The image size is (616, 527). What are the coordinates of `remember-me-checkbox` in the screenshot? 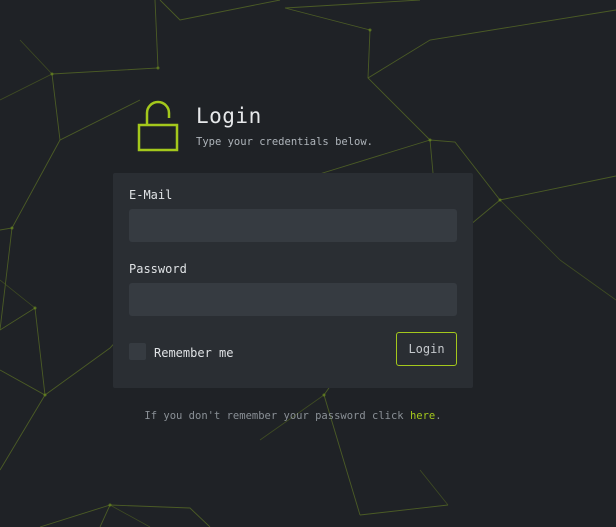 It's located at (137, 351).